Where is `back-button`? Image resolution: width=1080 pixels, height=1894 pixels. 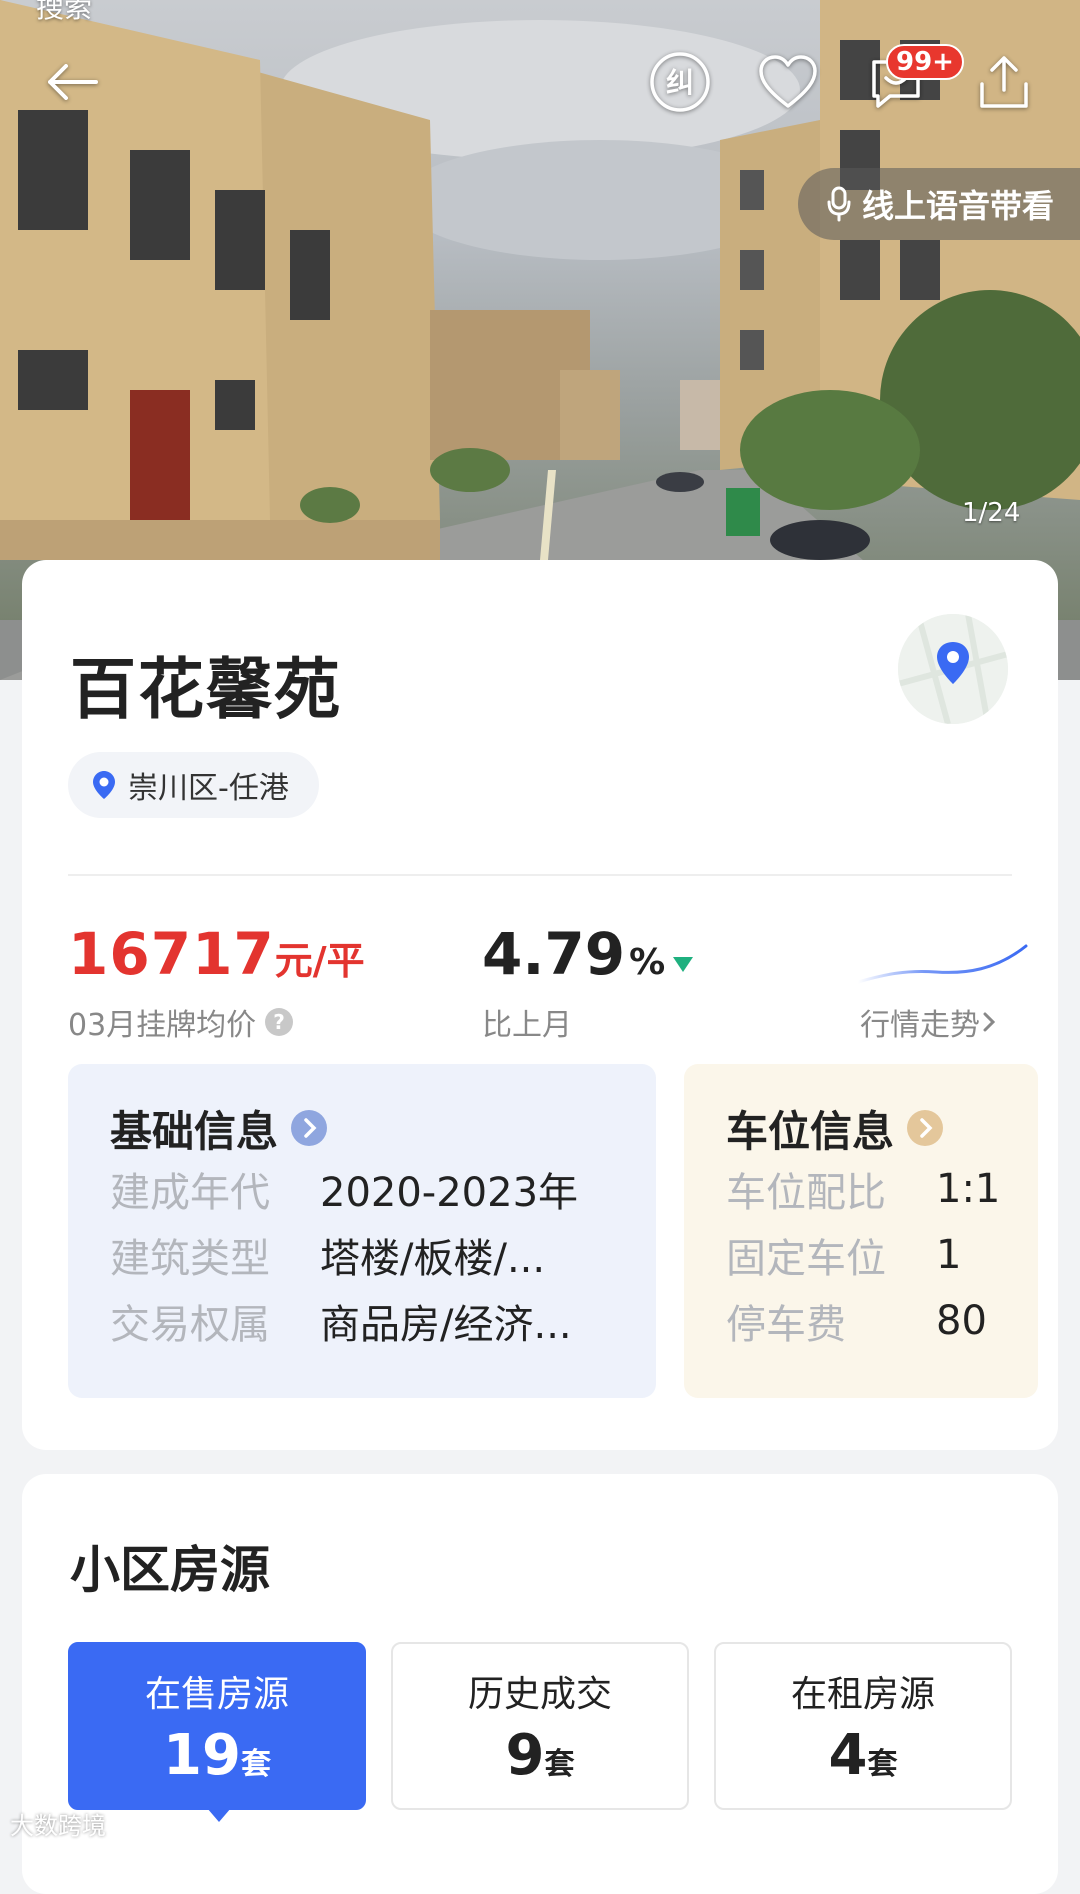
back-button is located at coordinates (72, 82).